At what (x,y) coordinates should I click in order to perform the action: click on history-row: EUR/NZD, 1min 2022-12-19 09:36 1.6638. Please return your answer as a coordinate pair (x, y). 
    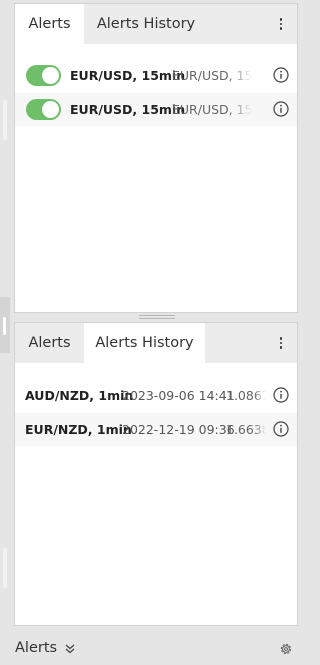
    Looking at the image, I should click on (156, 429).